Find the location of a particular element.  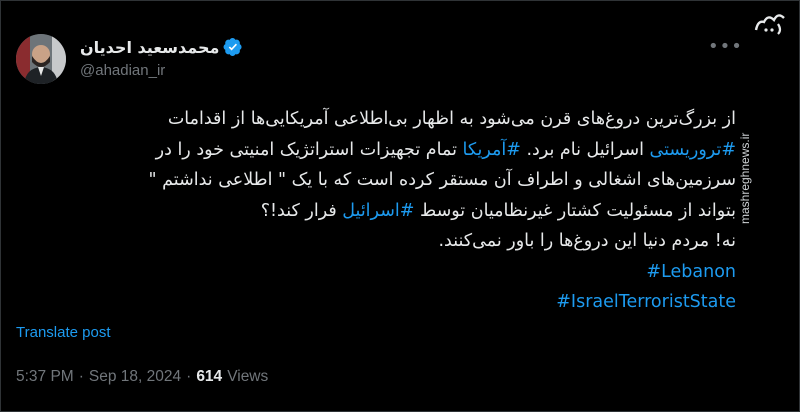

mashregh-logo-icon is located at coordinates (769, 24).